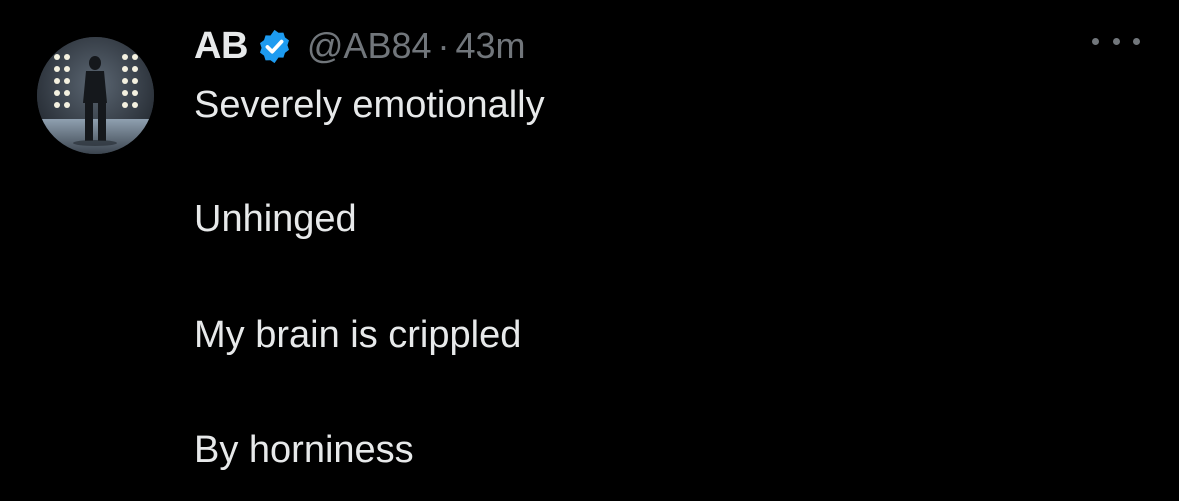  I want to click on tweet-text-line: By horniness, so click(304, 450).